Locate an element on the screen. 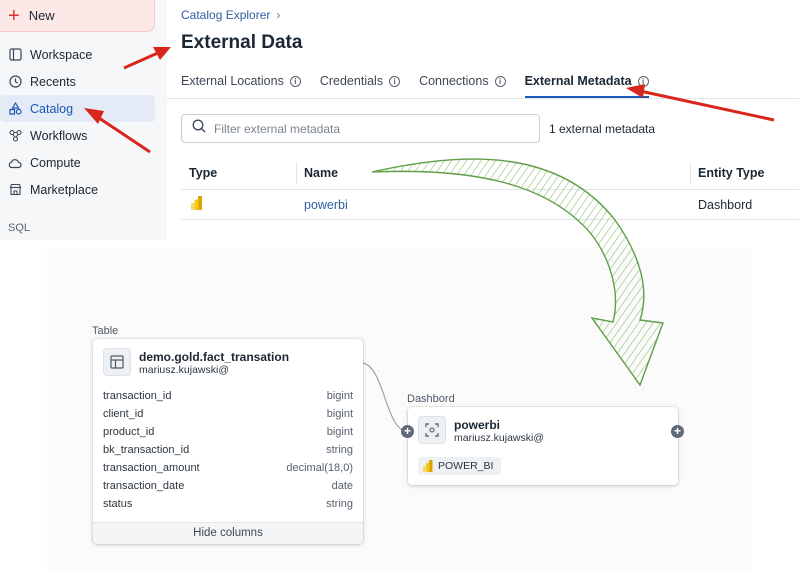  tab-credentials: Credentials i is located at coordinates (360, 86).